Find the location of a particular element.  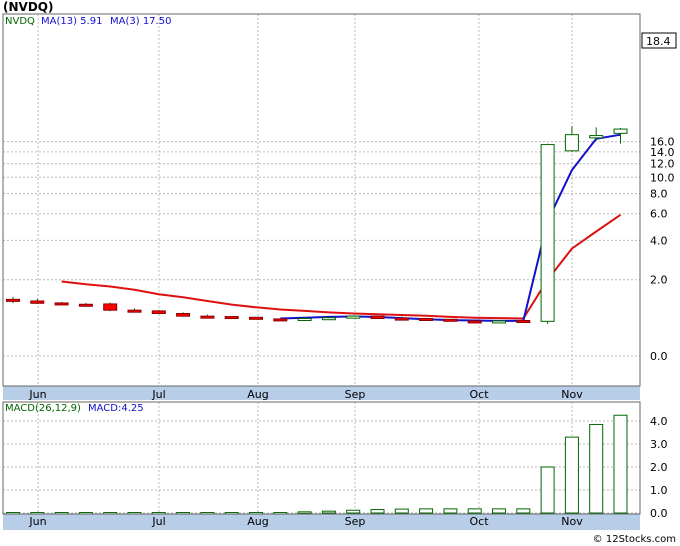

legend-price: NVDQ is located at coordinates (20, 21).